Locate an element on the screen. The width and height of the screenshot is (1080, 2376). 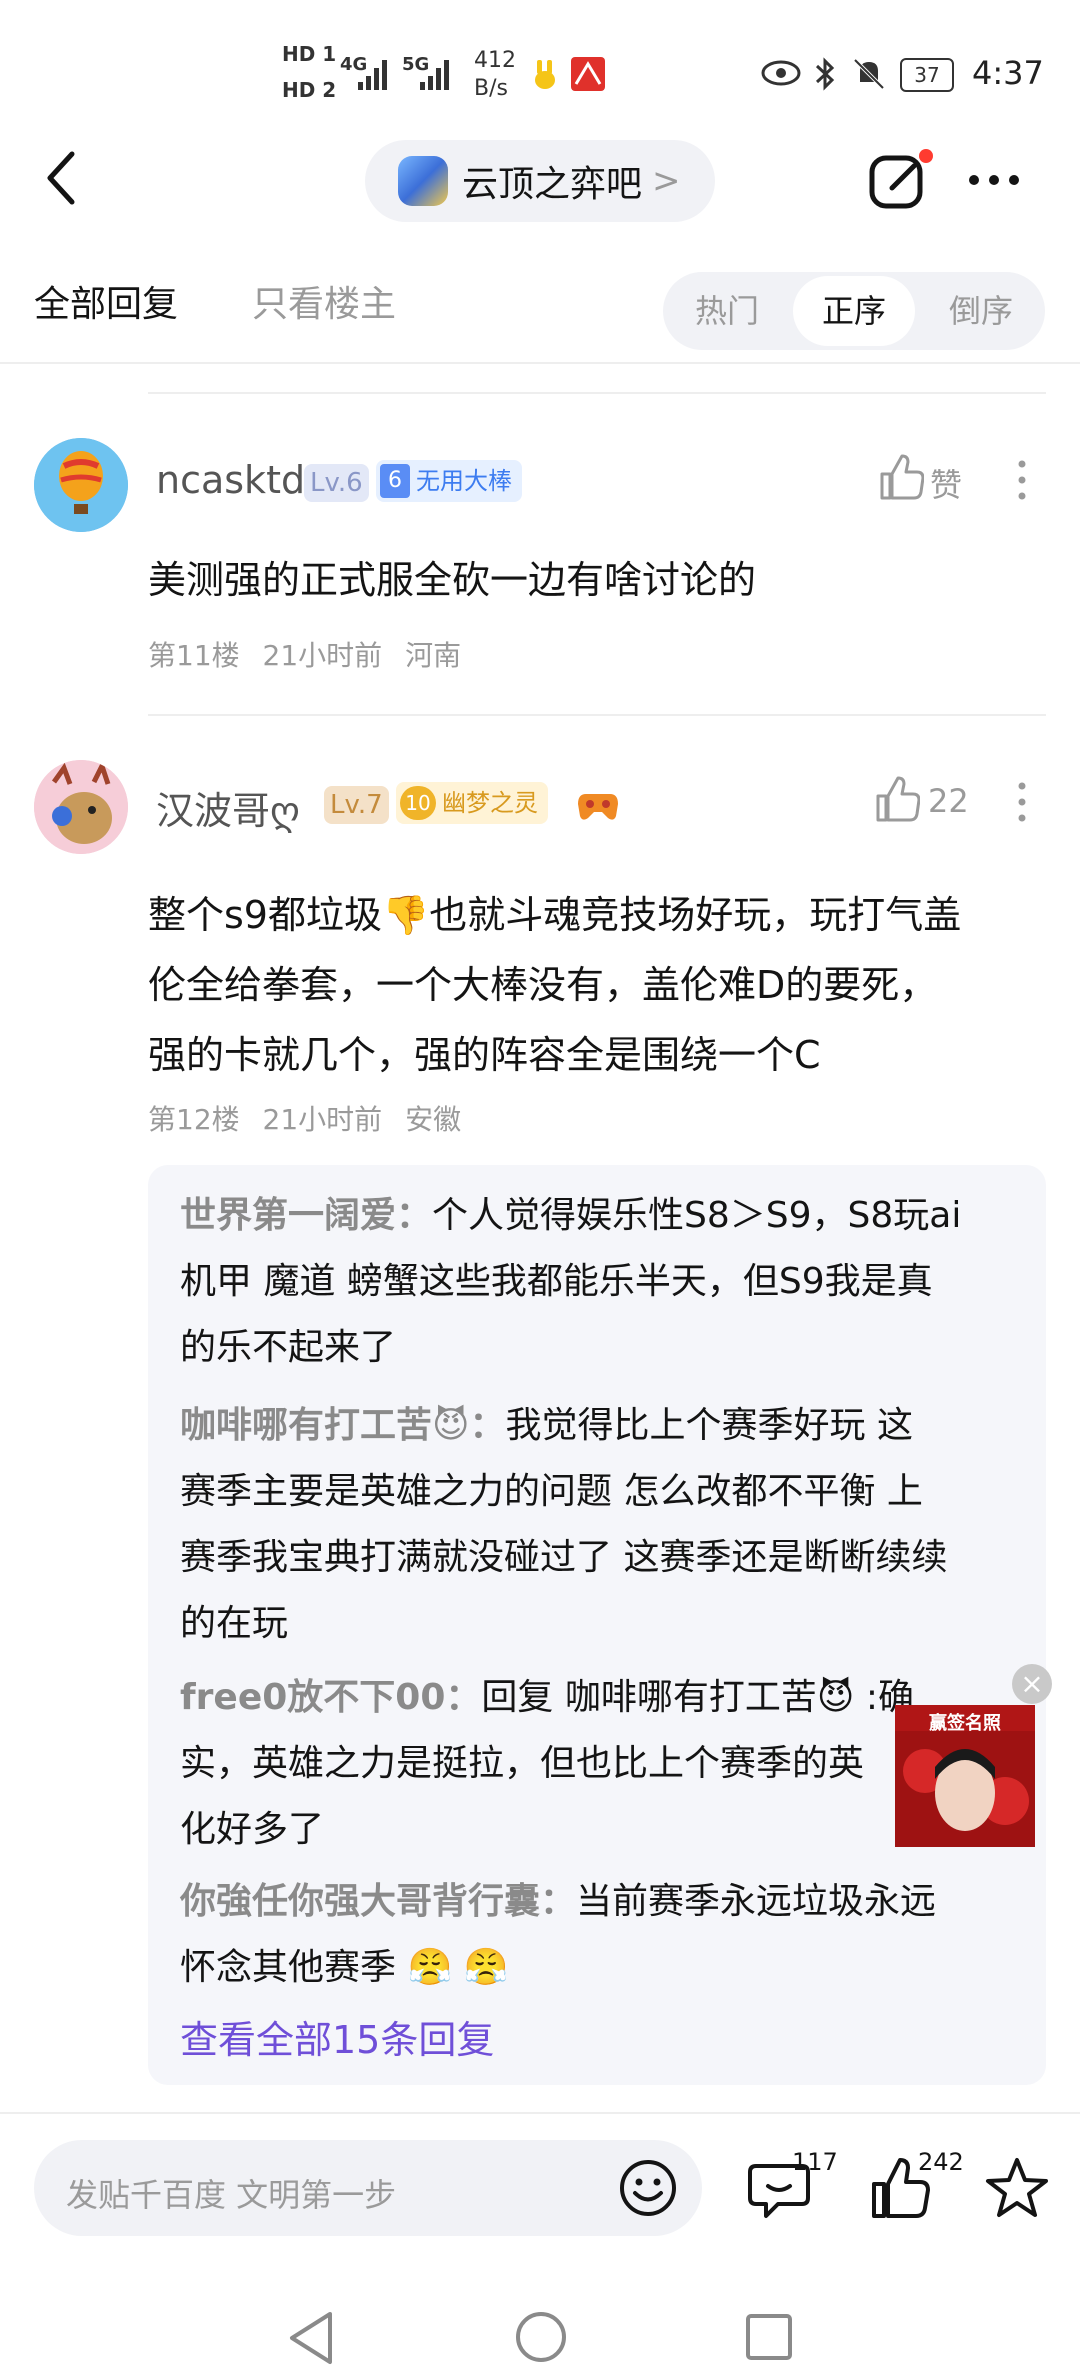
back-arrow-icon is located at coordinates (62, 178).